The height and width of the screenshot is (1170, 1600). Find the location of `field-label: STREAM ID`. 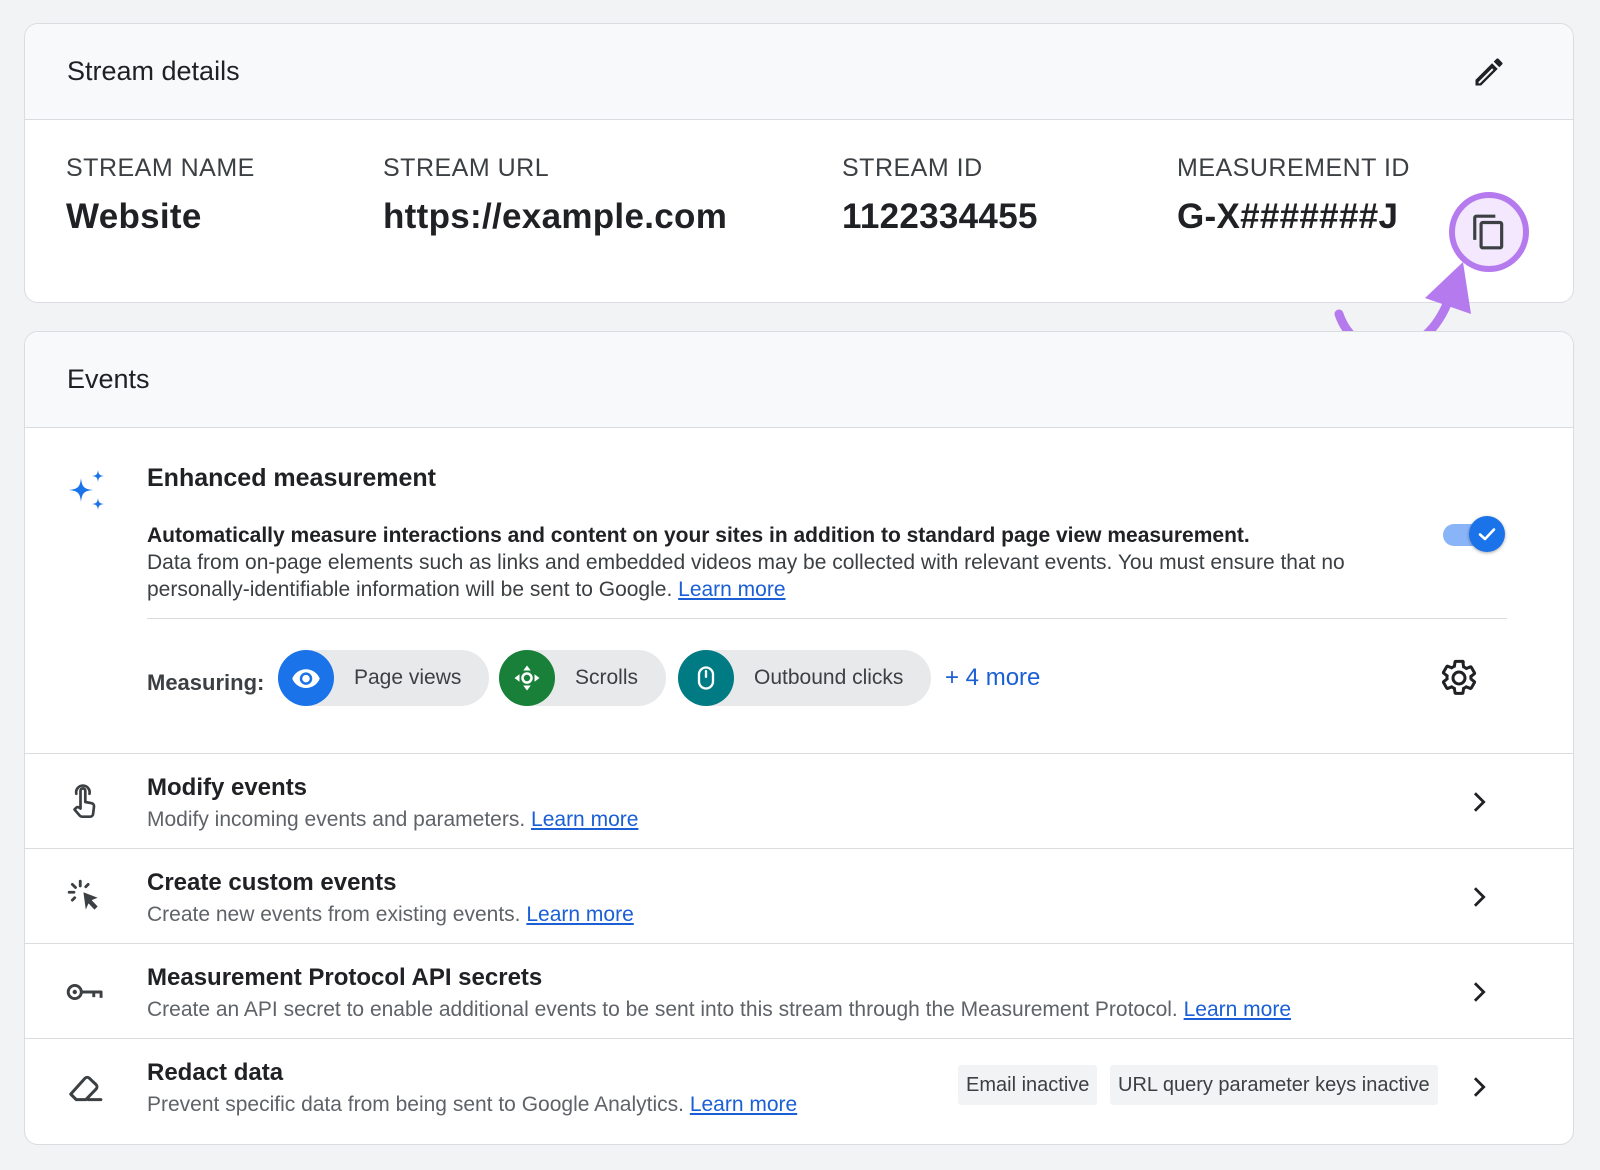

field-label: STREAM ID is located at coordinates (912, 168).